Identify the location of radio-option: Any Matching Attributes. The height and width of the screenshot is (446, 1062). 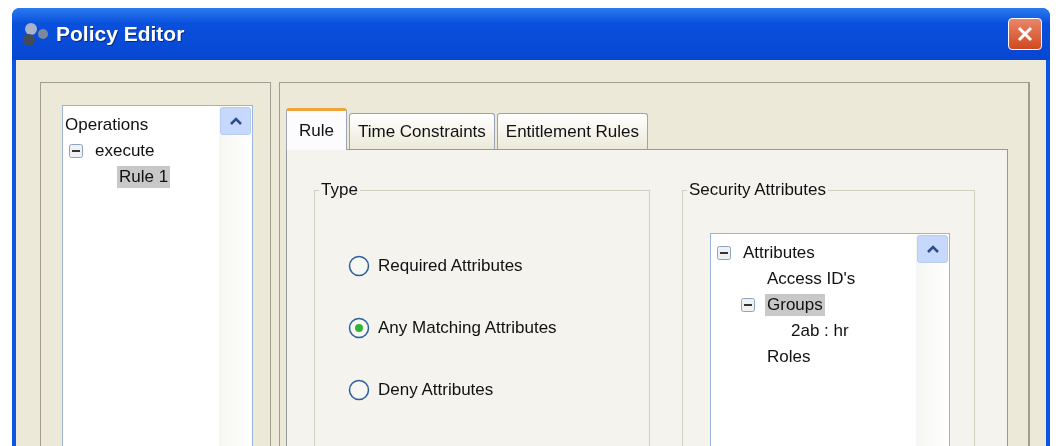
(498, 328).